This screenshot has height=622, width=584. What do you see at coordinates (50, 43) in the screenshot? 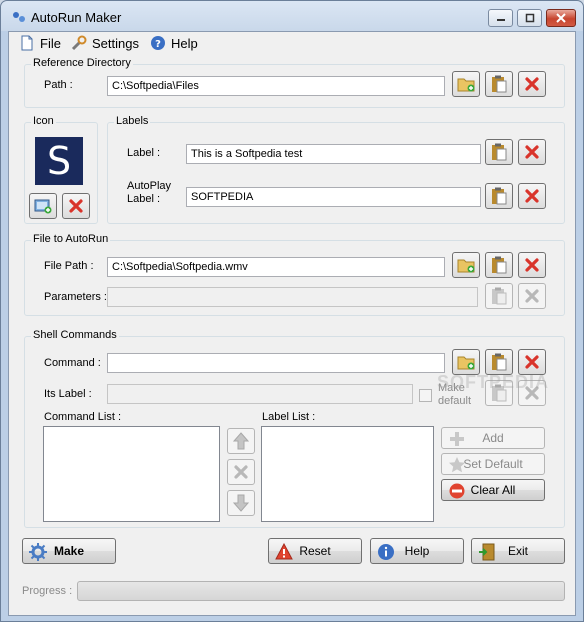
I see `menu-file-label: File` at bounding box center [50, 43].